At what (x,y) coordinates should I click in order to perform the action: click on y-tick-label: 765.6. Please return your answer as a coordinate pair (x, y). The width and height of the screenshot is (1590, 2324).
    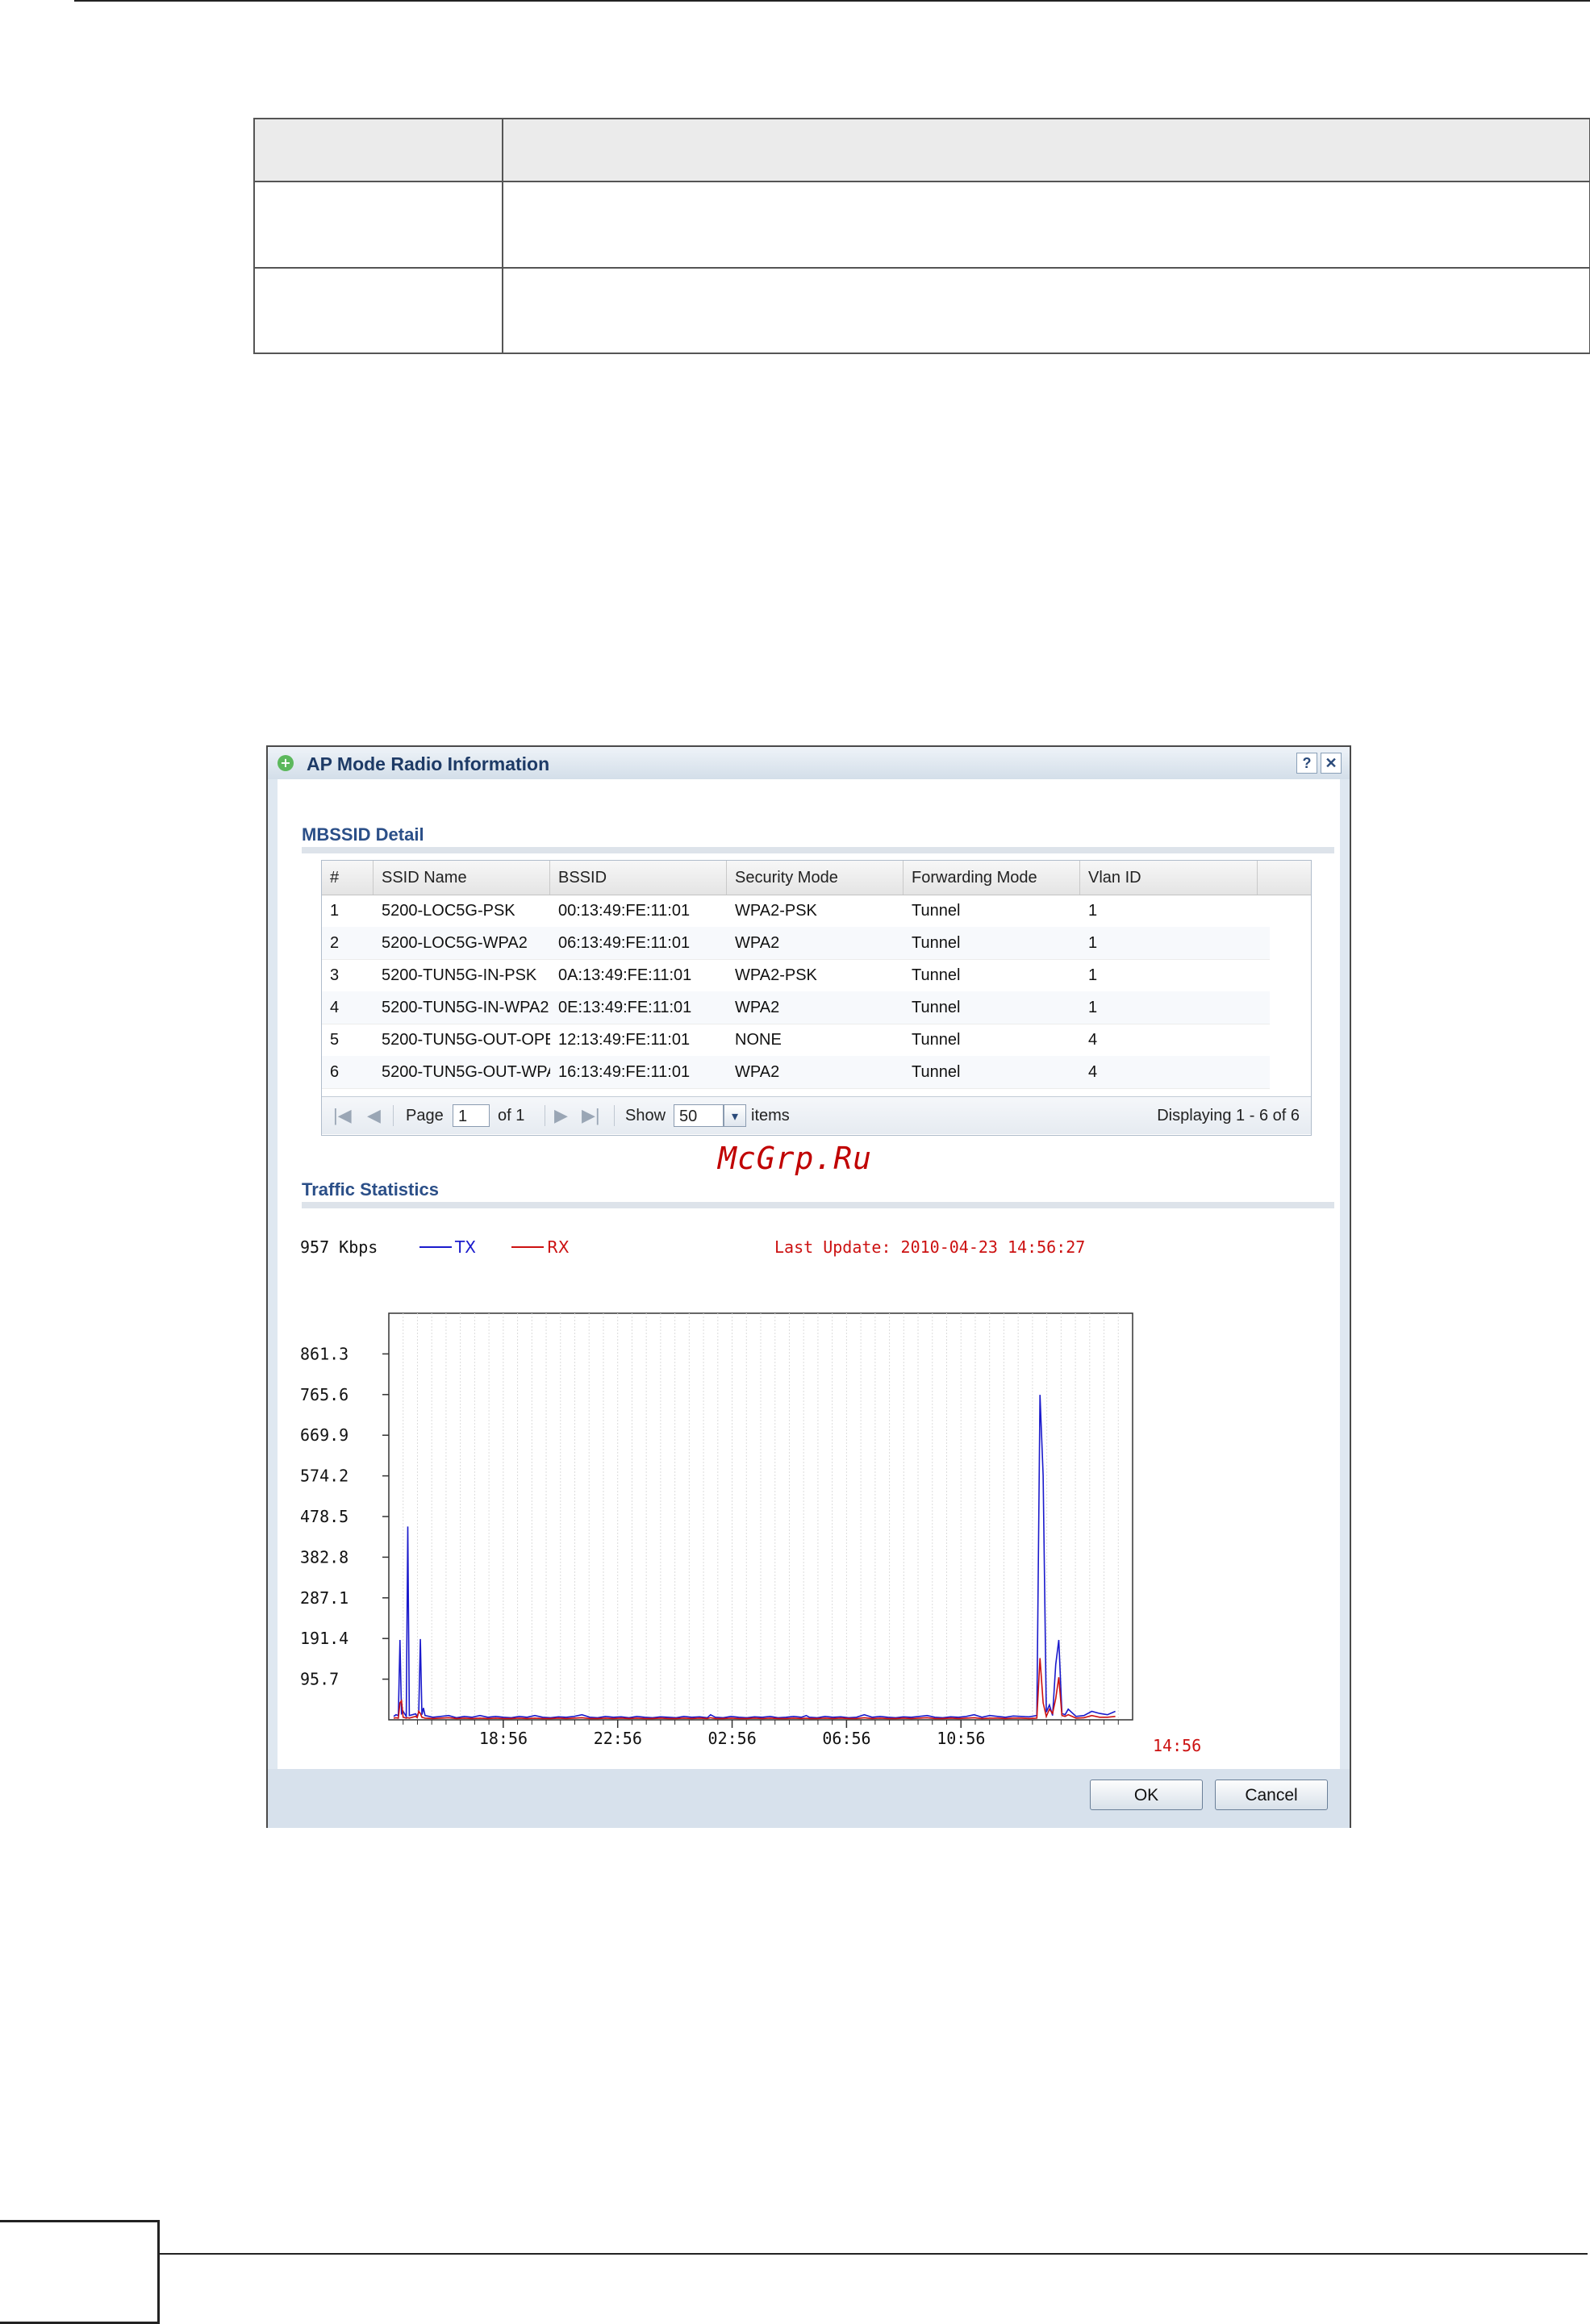
    Looking at the image, I should click on (324, 1394).